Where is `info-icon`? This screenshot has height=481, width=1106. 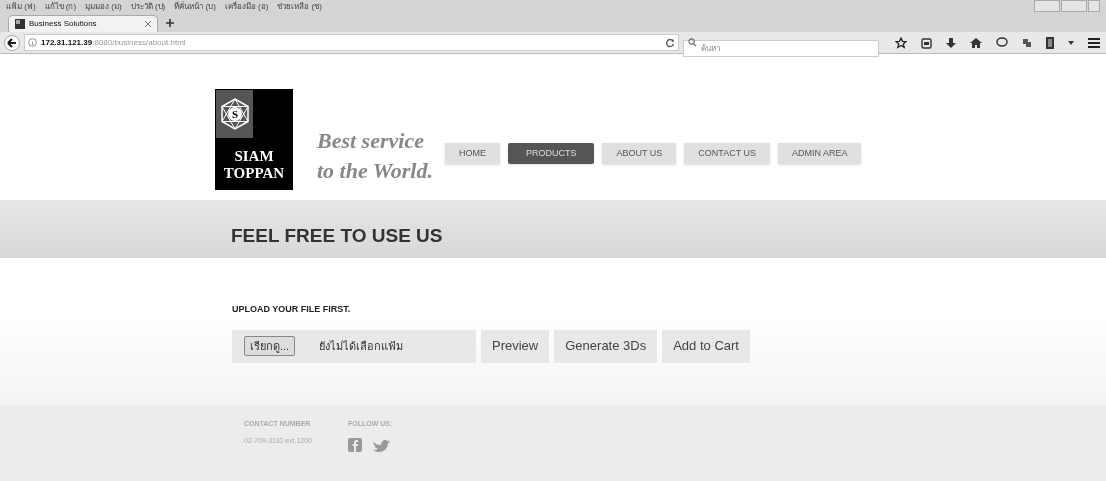 info-icon is located at coordinates (32, 42).